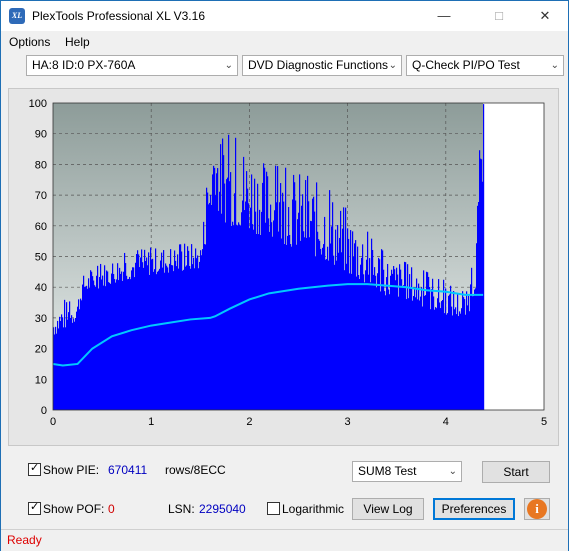  What do you see at coordinates (17, 16) in the screenshot?
I see `app-logo-icon: XL` at bounding box center [17, 16].